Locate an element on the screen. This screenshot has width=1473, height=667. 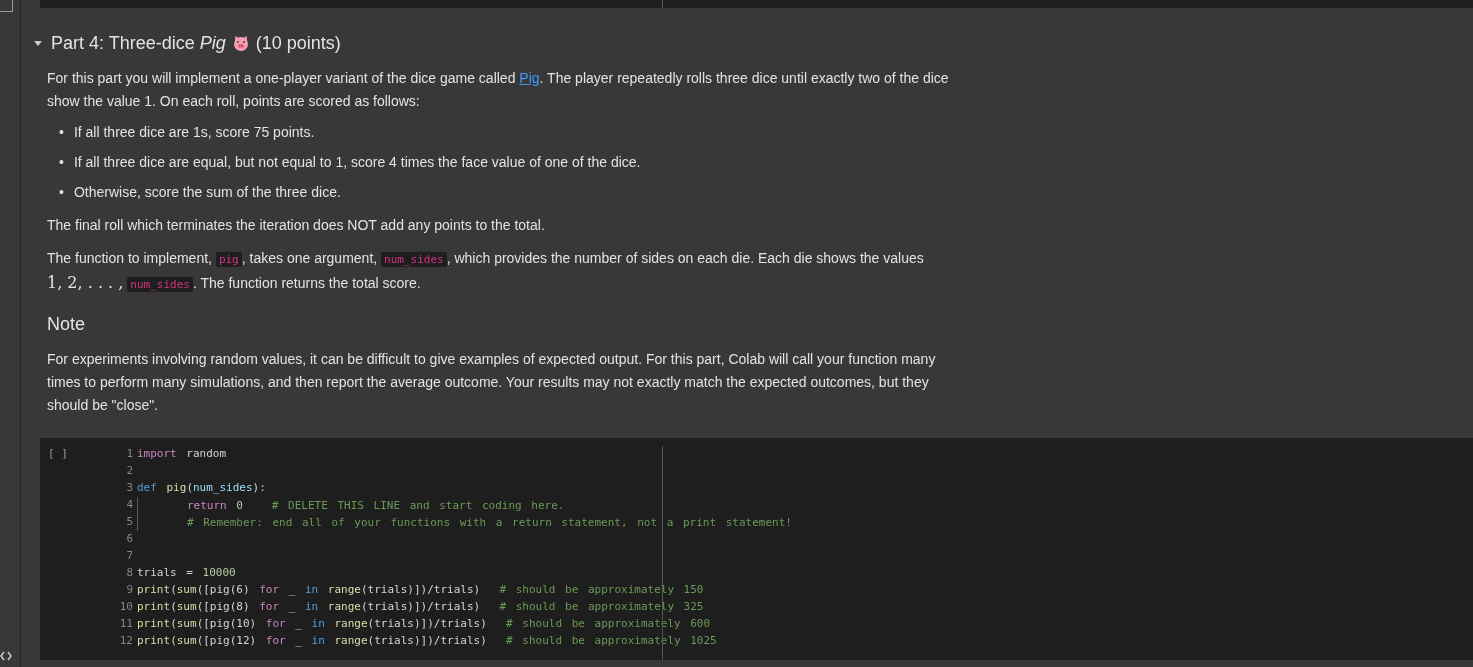
section-points: (10 points) is located at coordinates (298, 43).